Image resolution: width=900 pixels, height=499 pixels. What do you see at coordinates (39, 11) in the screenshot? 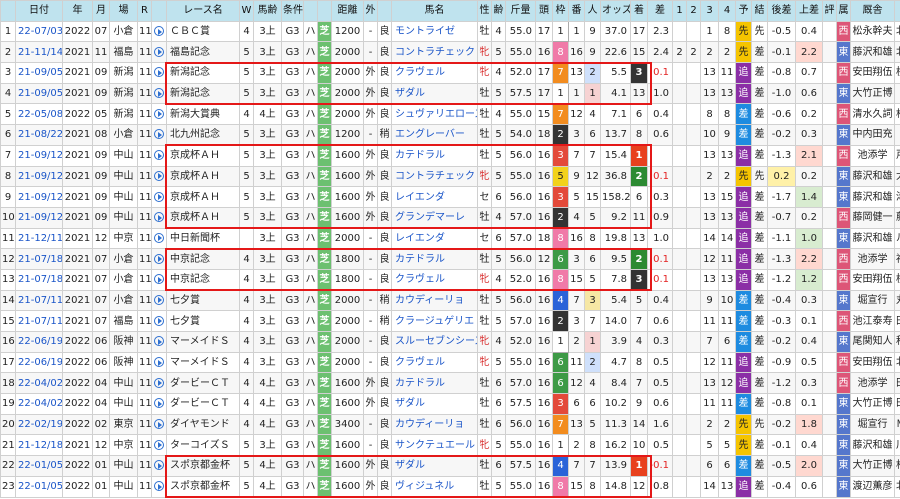
I see `column-header-1: 日付` at bounding box center [39, 11].